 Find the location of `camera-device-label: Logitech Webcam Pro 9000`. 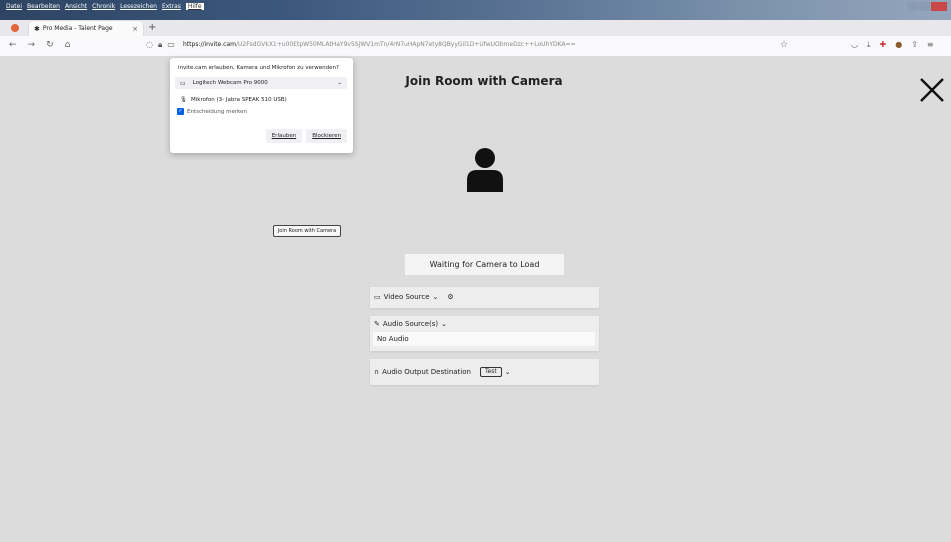

camera-device-label: Logitech Webcam Pro 9000 is located at coordinates (230, 83).